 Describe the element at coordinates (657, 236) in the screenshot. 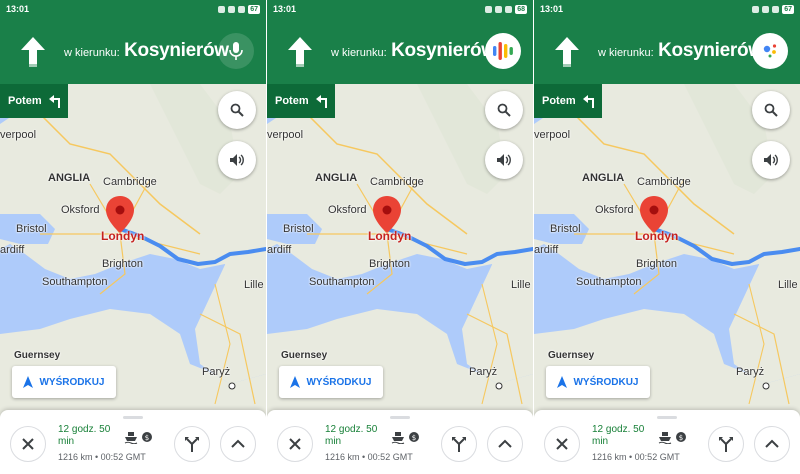

I see `map-label-london: Londyn` at that location.